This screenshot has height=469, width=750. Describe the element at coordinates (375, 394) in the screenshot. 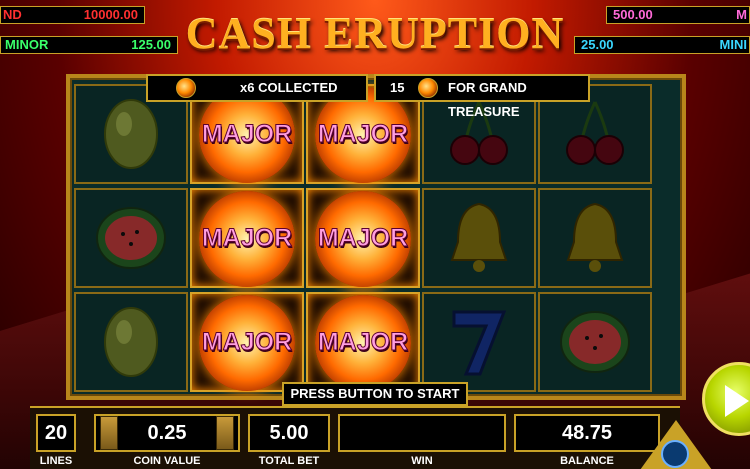

I see `press-to-start-prompt: PRESS BUTTON TO START` at that location.